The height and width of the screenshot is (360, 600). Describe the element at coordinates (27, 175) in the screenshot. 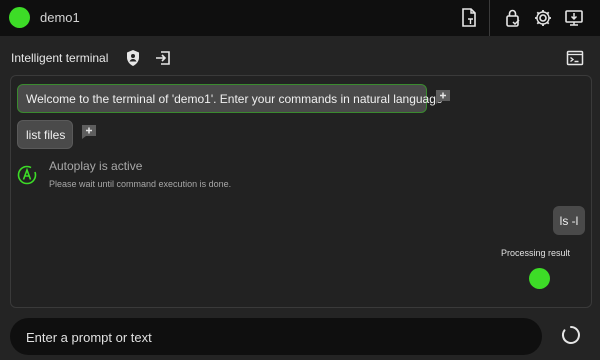

I see `autoplay-icon` at that location.